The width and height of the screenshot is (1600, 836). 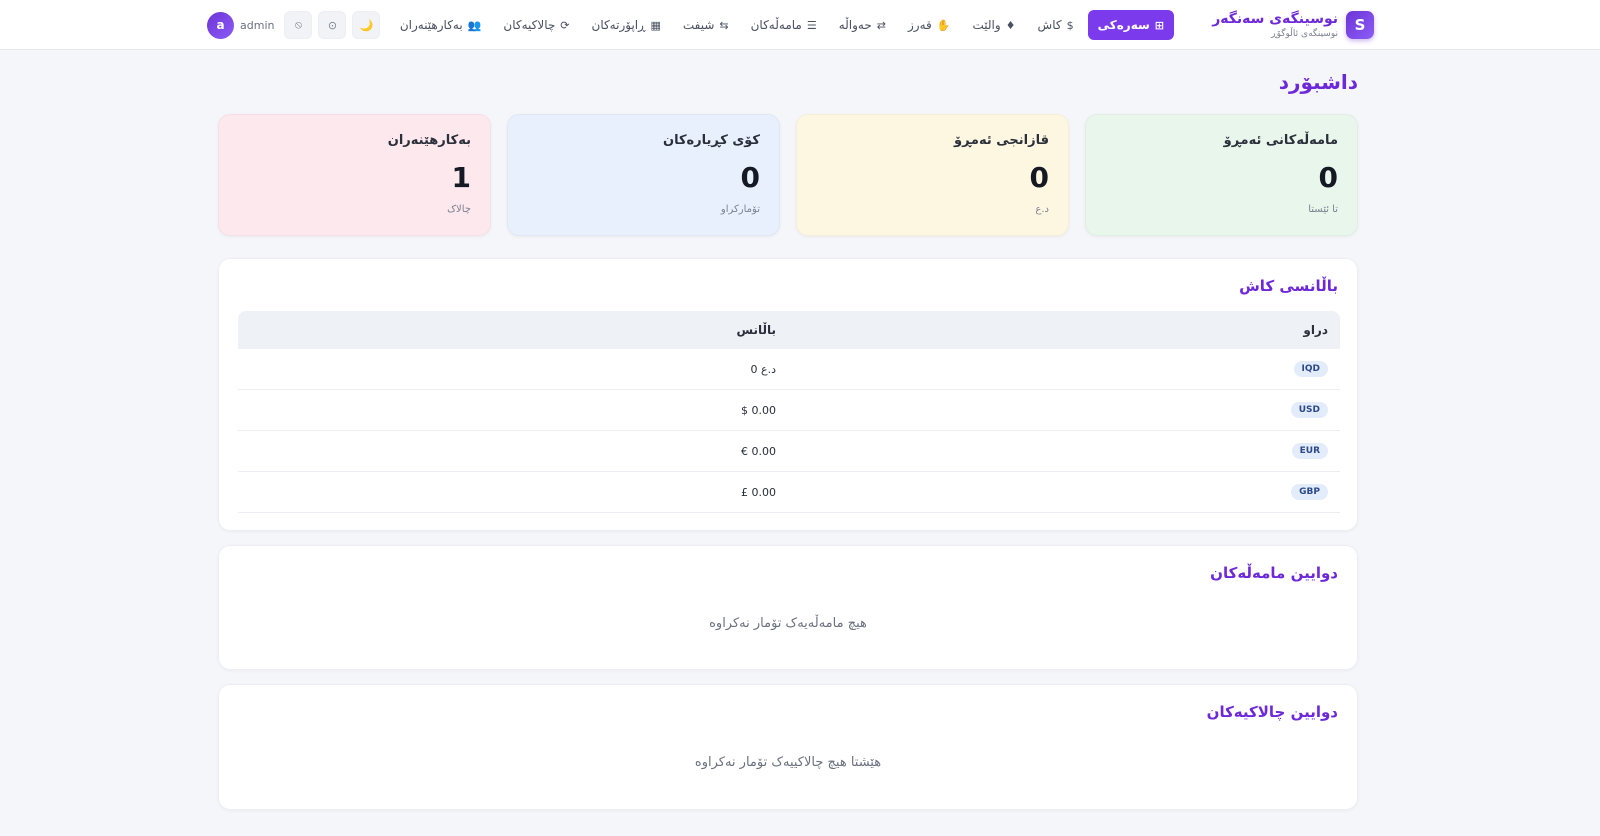 I want to click on card-title: دوایین چالاکیەکان, so click(x=1272, y=712).